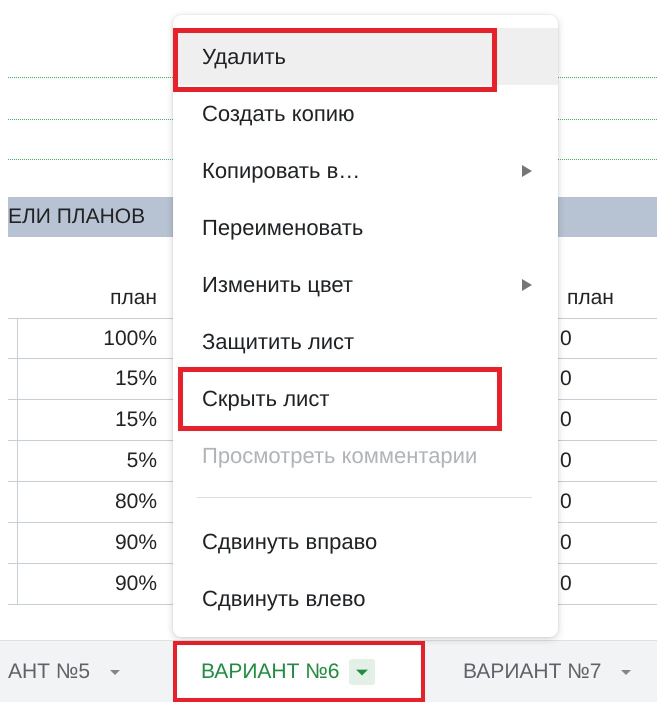 Image resolution: width=657 pixels, height=702 pixels. I want to click on menu-item: Сдвинуть влево, so click(365, 598).